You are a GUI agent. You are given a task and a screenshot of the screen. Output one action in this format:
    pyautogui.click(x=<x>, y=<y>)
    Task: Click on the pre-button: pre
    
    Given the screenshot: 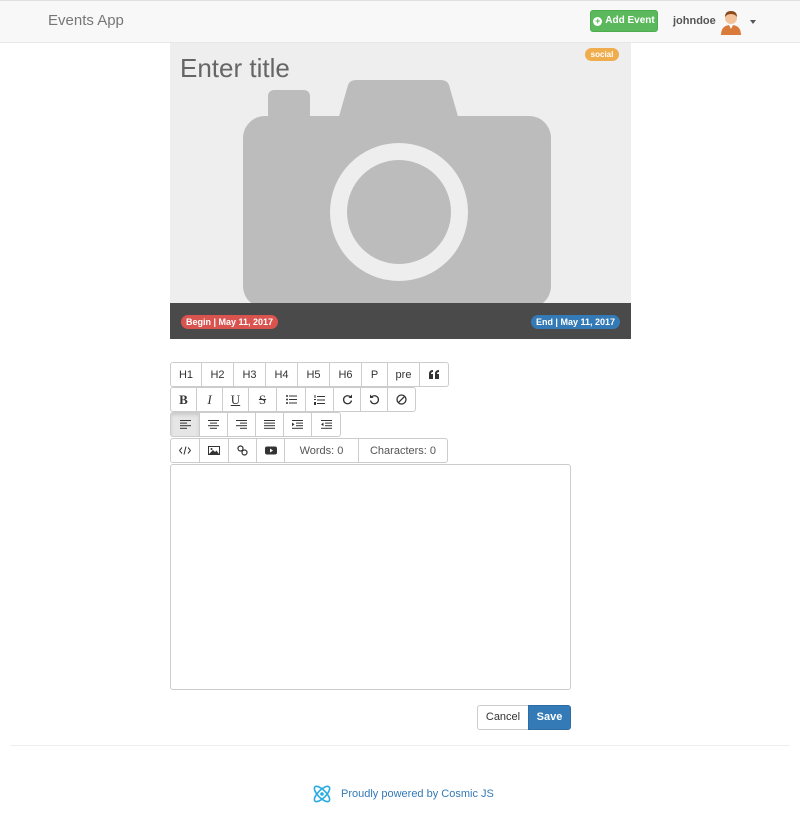 What is the action you would take?
    pyautogui.click(x=403, y=374)
    